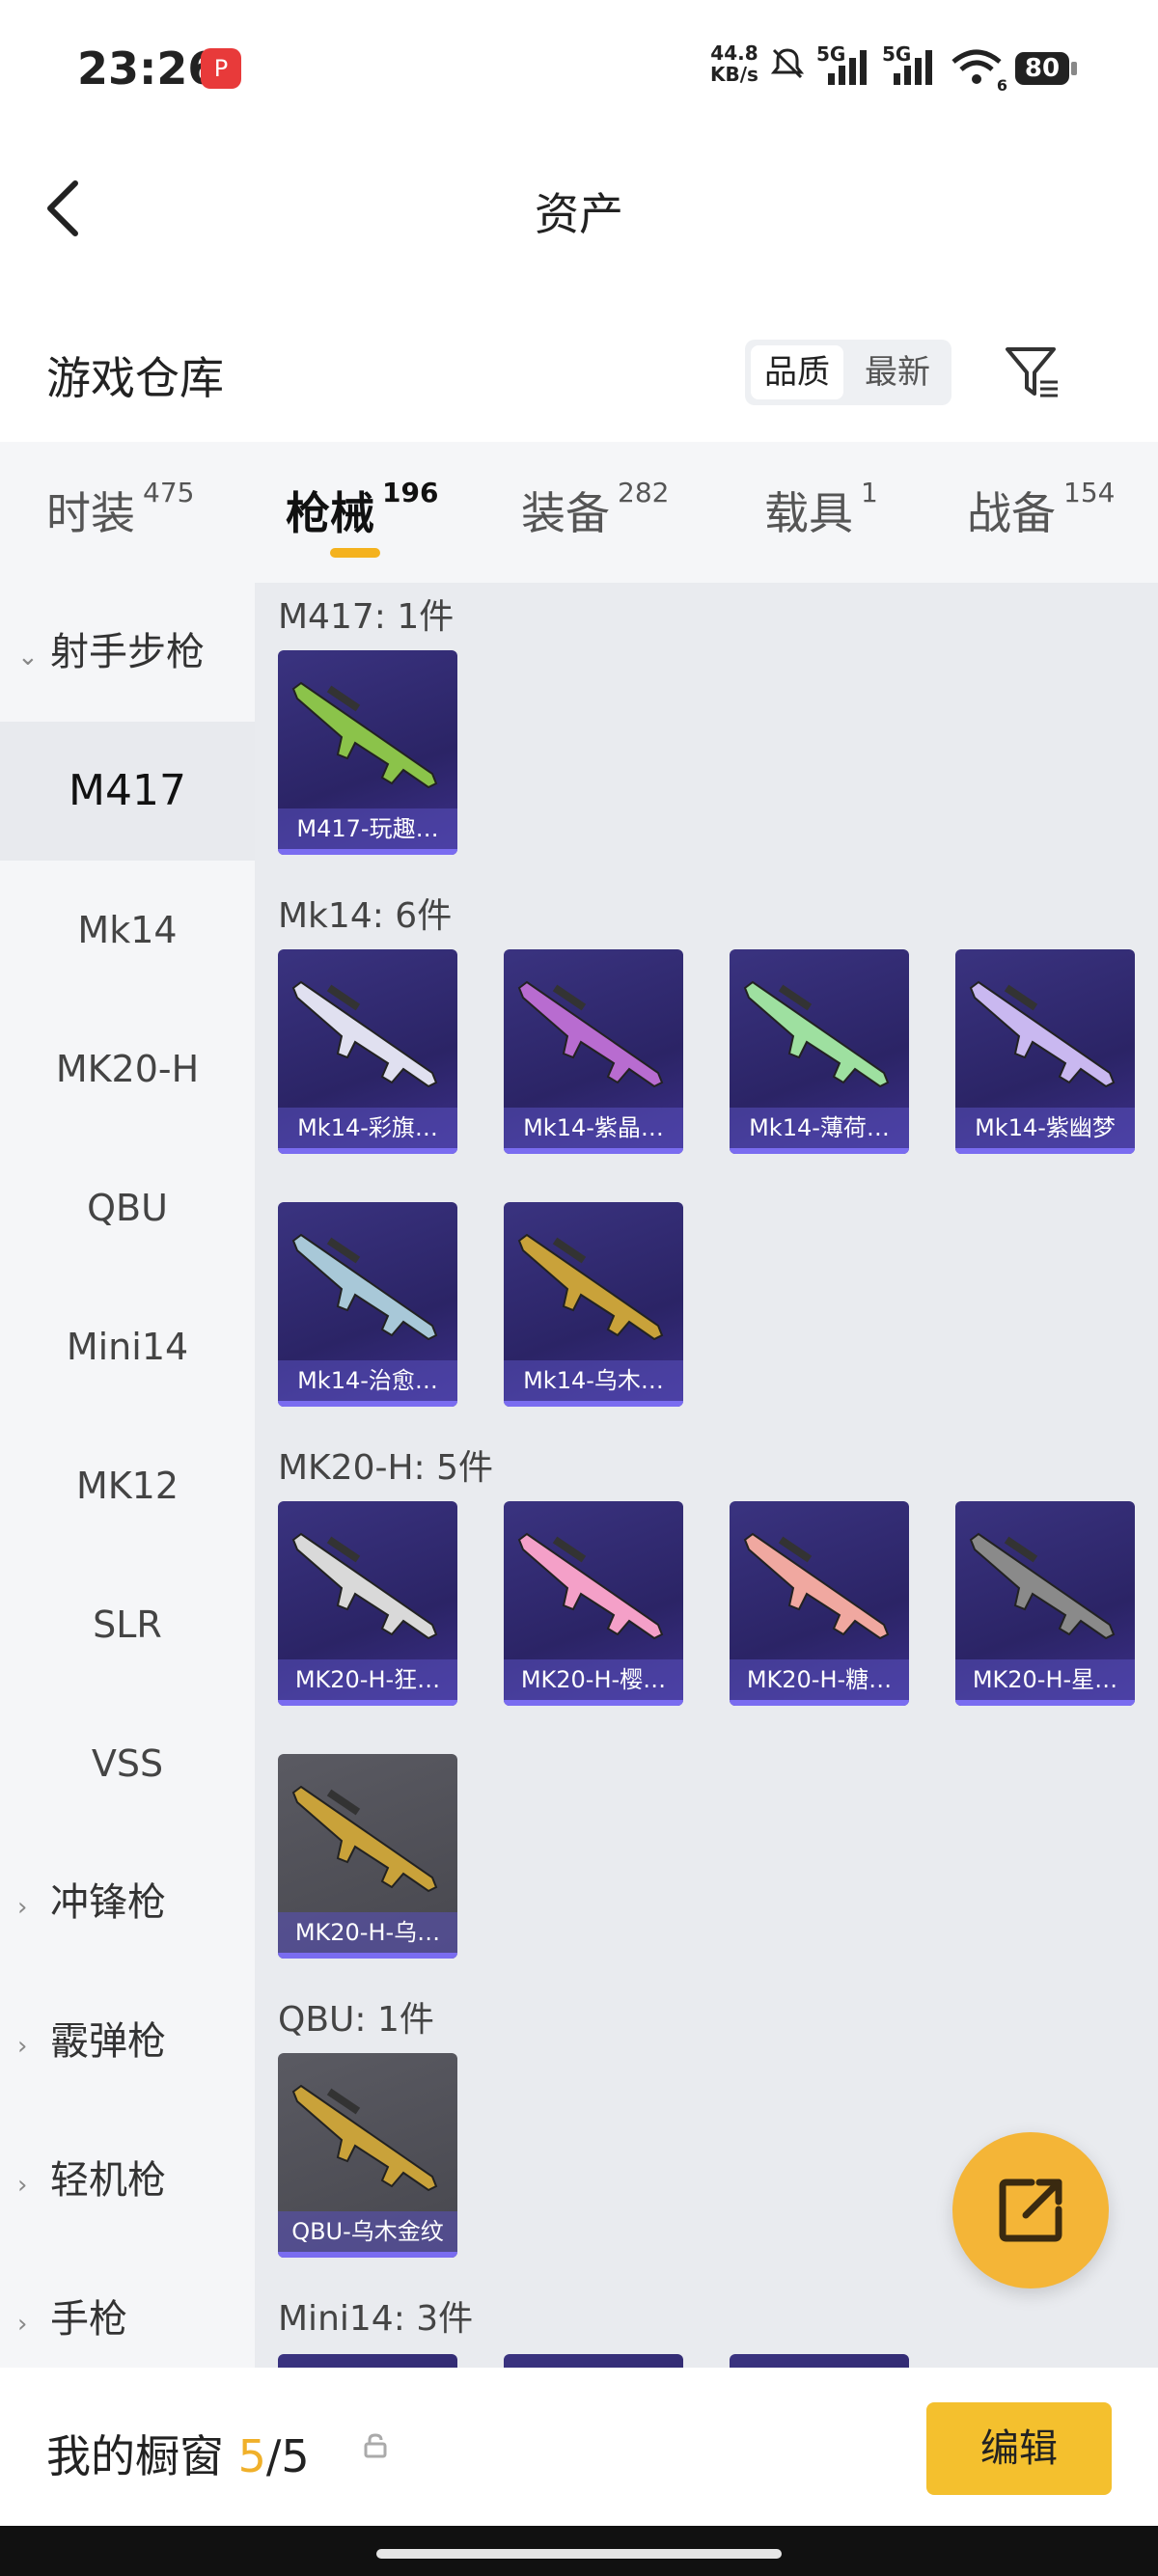 This screenshot has height=2576, width=1158. Describe the element at coordinates (644, 493) in the screenshot. I see `tab-count: 282` at that location.